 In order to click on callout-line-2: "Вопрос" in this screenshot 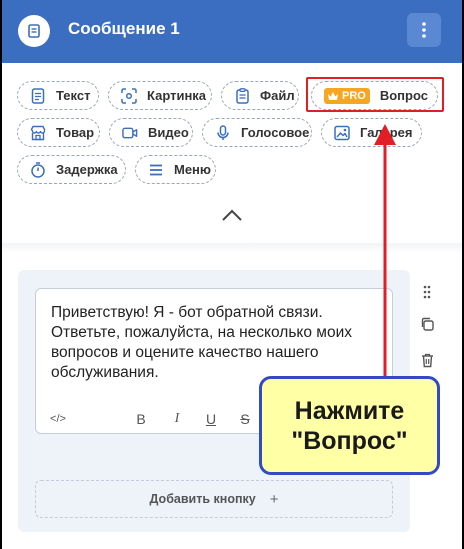, I will do `click(349, 440)`.